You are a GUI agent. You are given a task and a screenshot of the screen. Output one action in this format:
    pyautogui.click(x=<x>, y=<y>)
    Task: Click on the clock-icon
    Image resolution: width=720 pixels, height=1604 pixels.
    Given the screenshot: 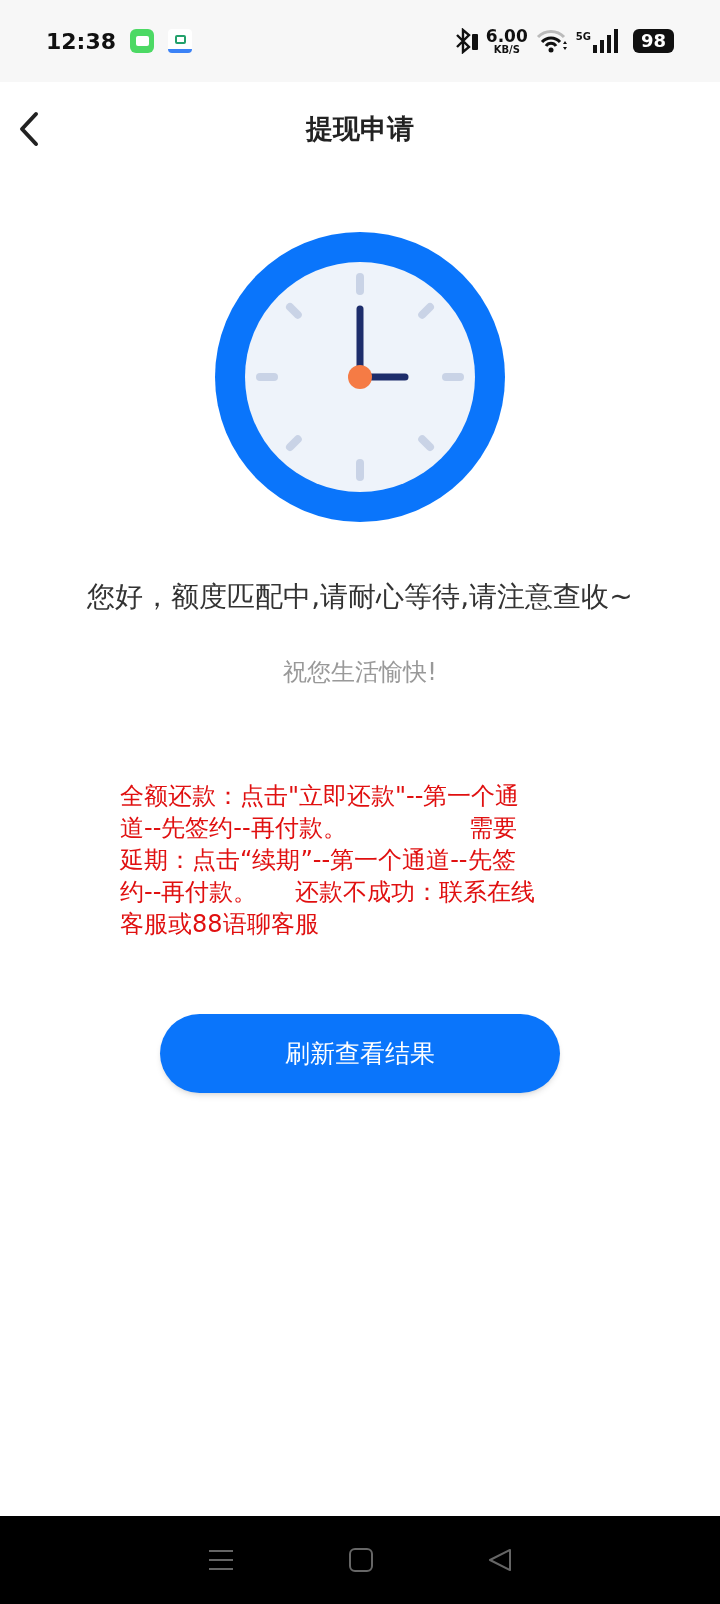 What is the action you would take?
    pyautogui.click(x=360, y=377)
    